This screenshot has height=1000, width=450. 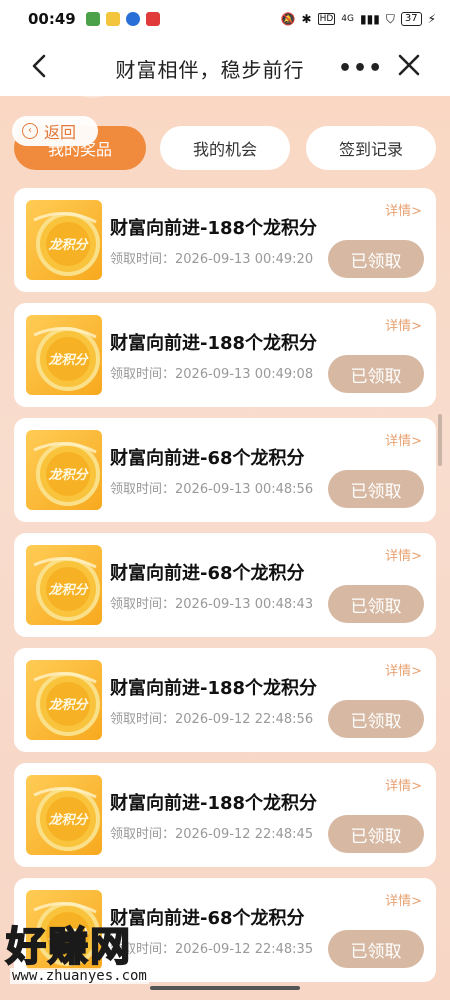 What do you see at coordinates (30, 131) in the screenshot?
I see `back-circle-icon: ‹` at bounding box center [30, 131].